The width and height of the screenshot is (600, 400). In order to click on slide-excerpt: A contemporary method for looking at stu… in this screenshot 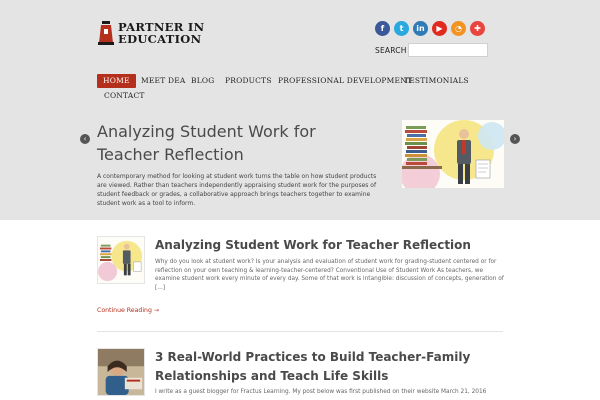, I will do `click(237, 190)`.